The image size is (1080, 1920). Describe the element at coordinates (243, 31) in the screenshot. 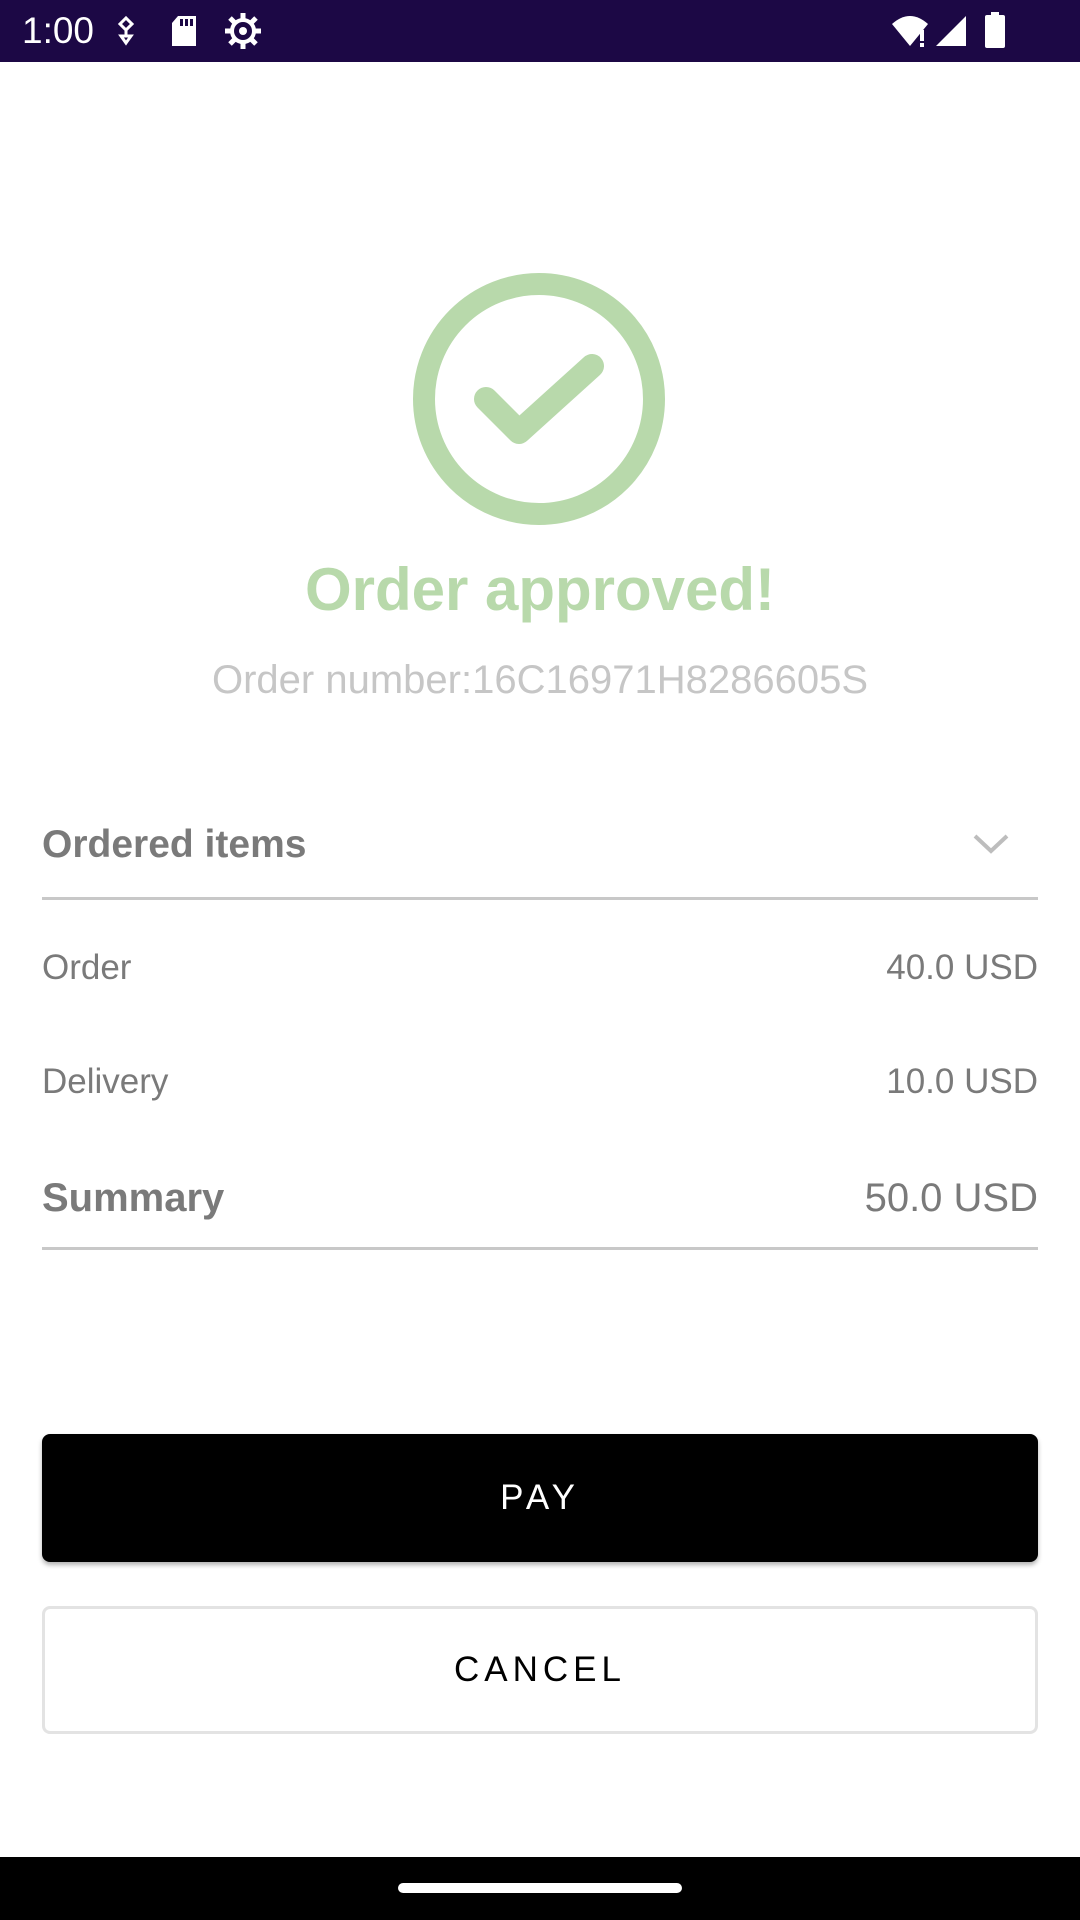

I see `settings-icon` at that location.